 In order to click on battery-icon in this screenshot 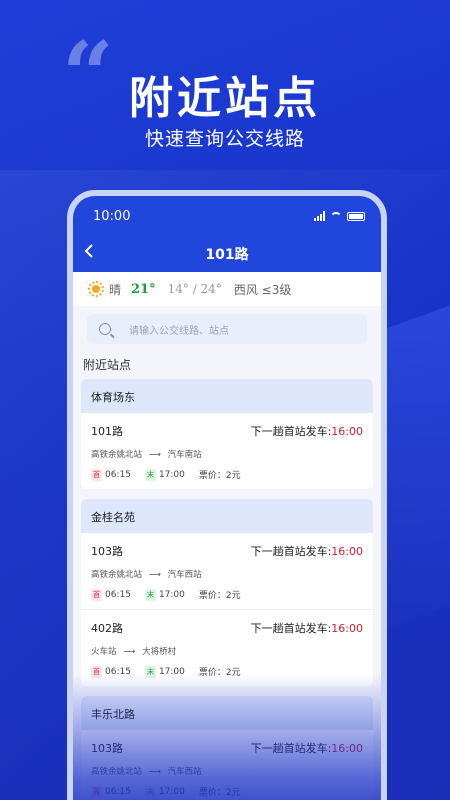, I will do `click(356, 216)`.